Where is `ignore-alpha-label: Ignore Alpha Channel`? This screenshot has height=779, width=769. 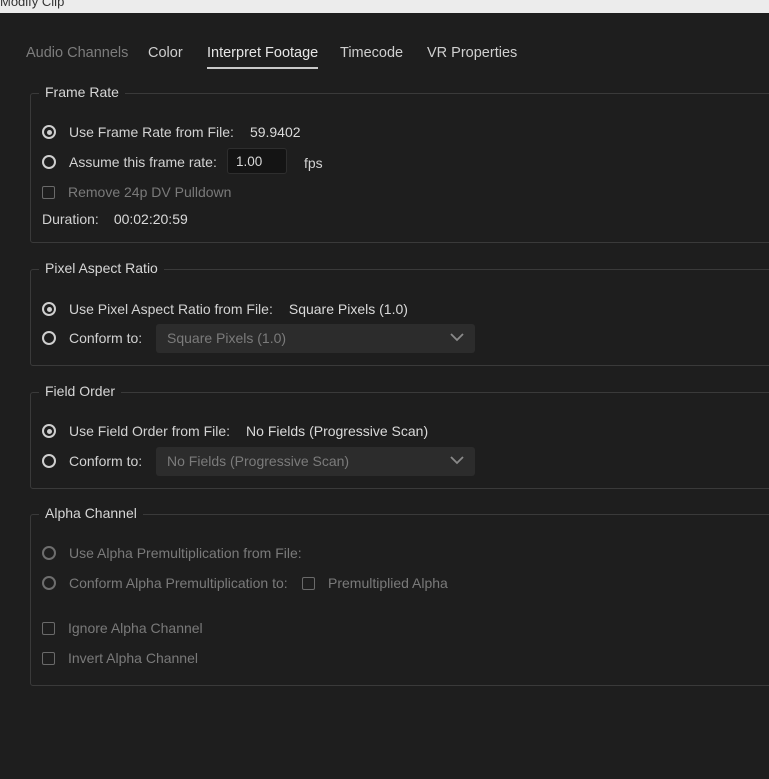 ignore-alpha-label: Ignore Alpha Channel is located at coordinates (135, 628).